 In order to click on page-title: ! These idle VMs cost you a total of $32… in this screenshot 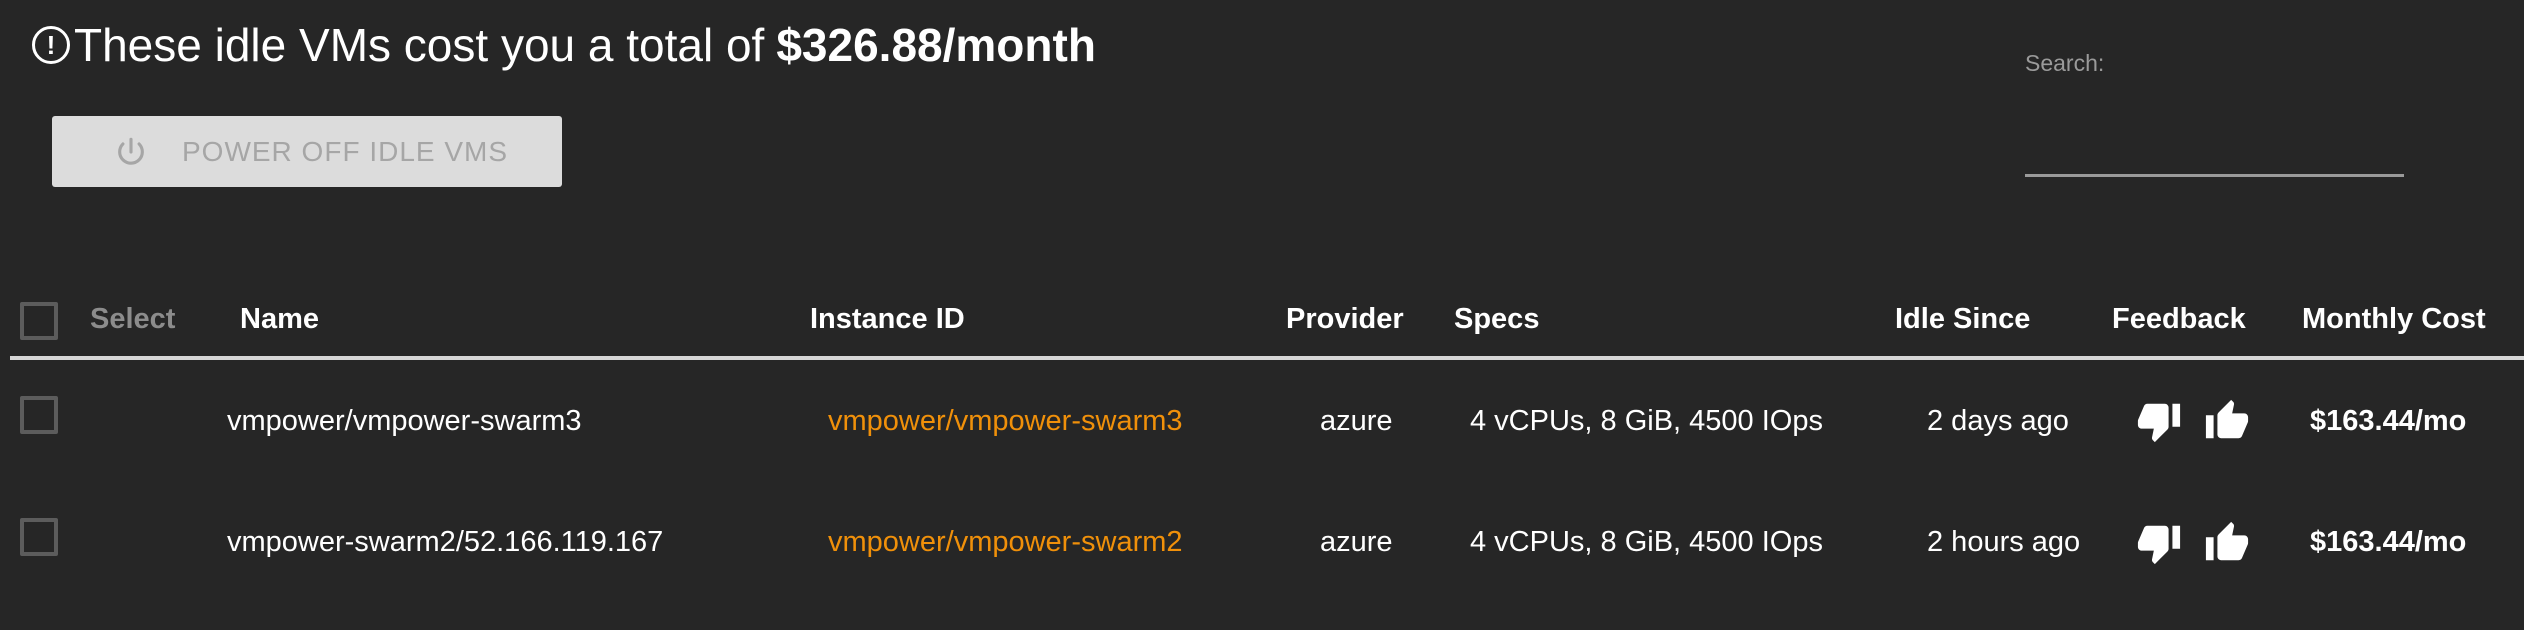, I will do `click(564, 45)`.